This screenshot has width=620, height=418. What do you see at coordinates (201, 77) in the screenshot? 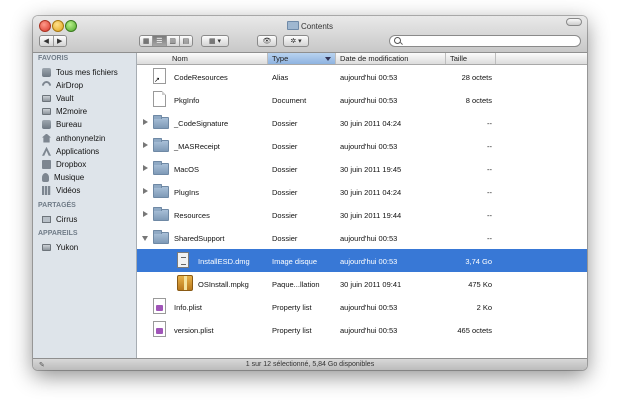
I see `file-name: CodeResources` at bounding box center [201, 77].